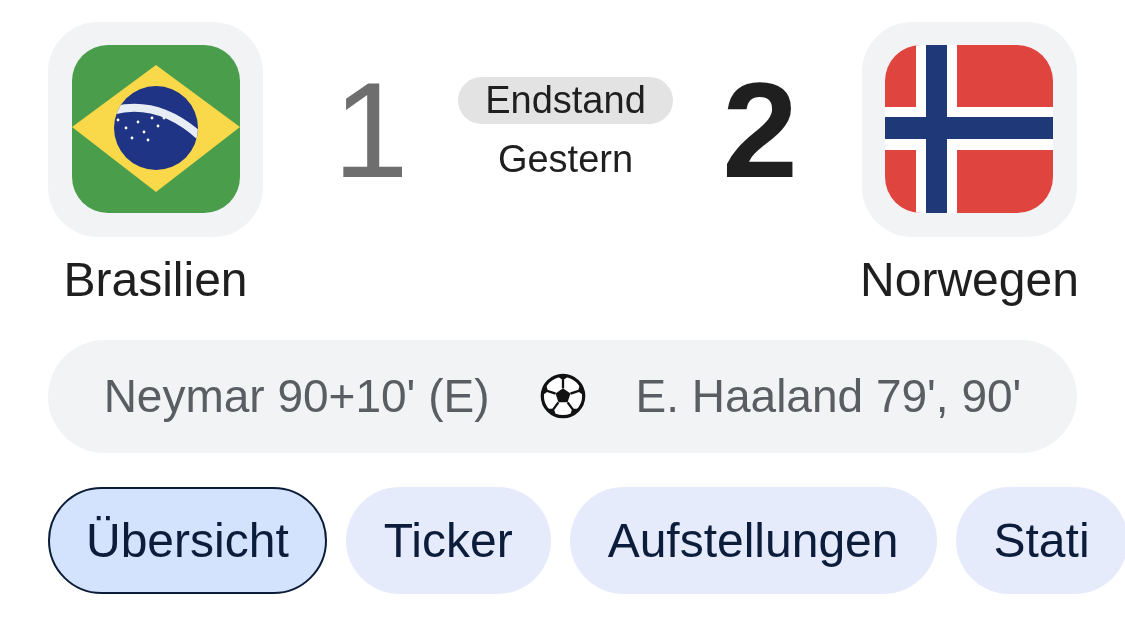 This screenshot has height=631, width=1125. I want to click on brazil-flag-icon, so click(155, 129).